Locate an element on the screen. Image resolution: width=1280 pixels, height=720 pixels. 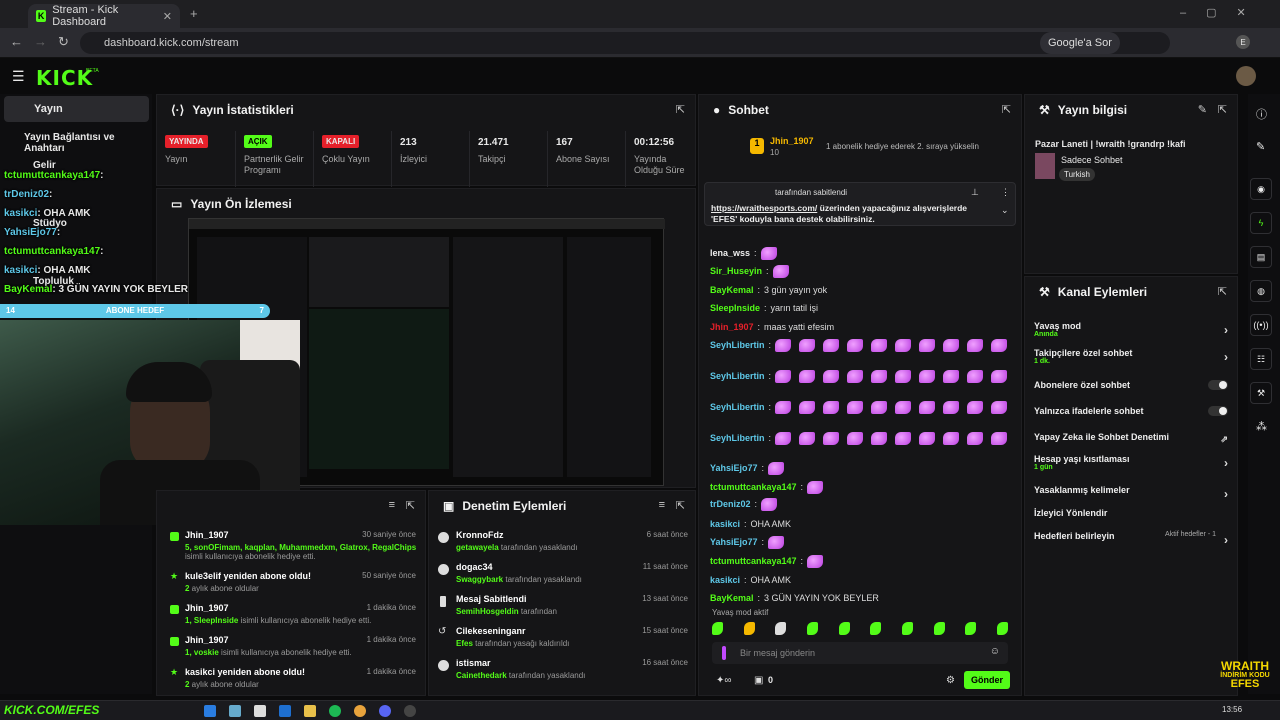
window-controls-icon: –▢✕ is located at coordinates (1223, 12).